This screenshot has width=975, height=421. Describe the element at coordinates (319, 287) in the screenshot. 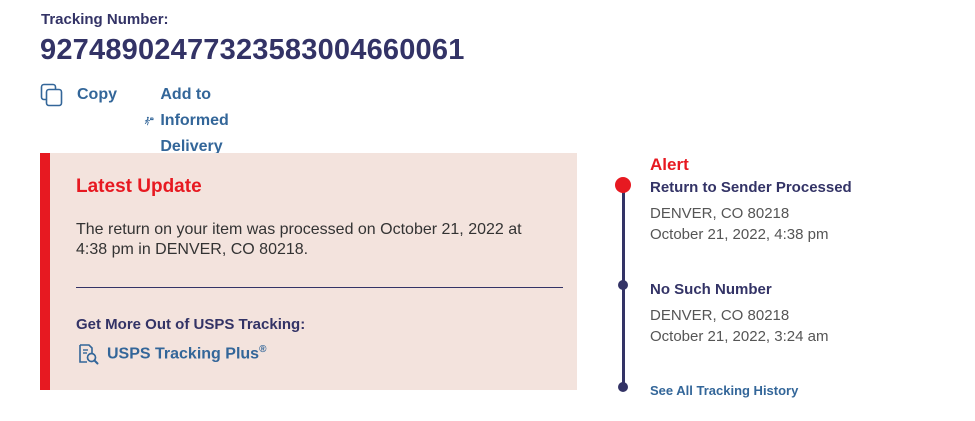

I see `divider` at that location.